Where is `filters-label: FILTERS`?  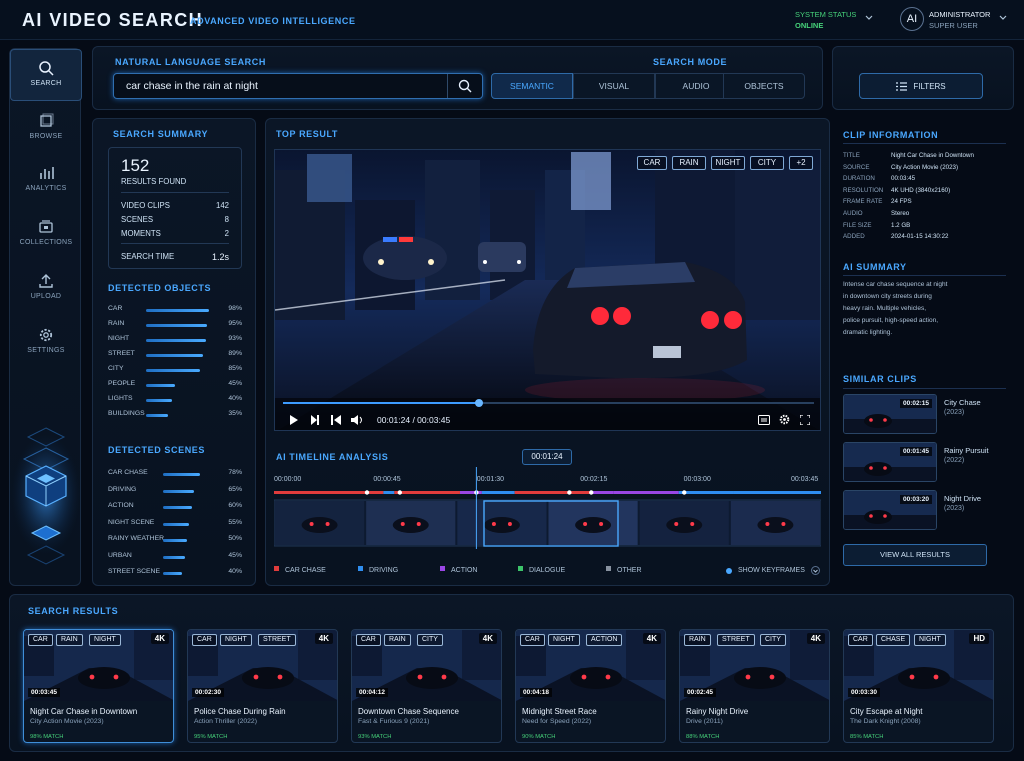
filters-label: FILTERS is located at coordinates (929, 86).